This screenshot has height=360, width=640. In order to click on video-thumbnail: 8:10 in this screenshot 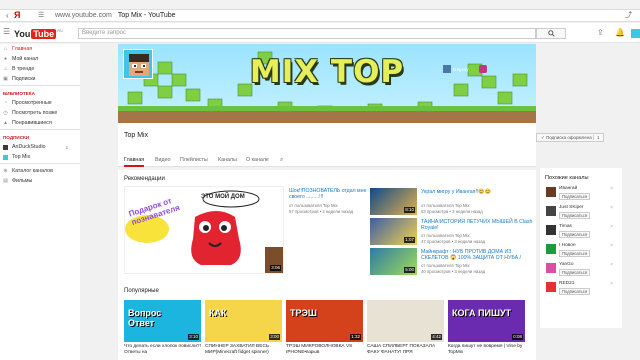, I will do `click(393, 201)`.